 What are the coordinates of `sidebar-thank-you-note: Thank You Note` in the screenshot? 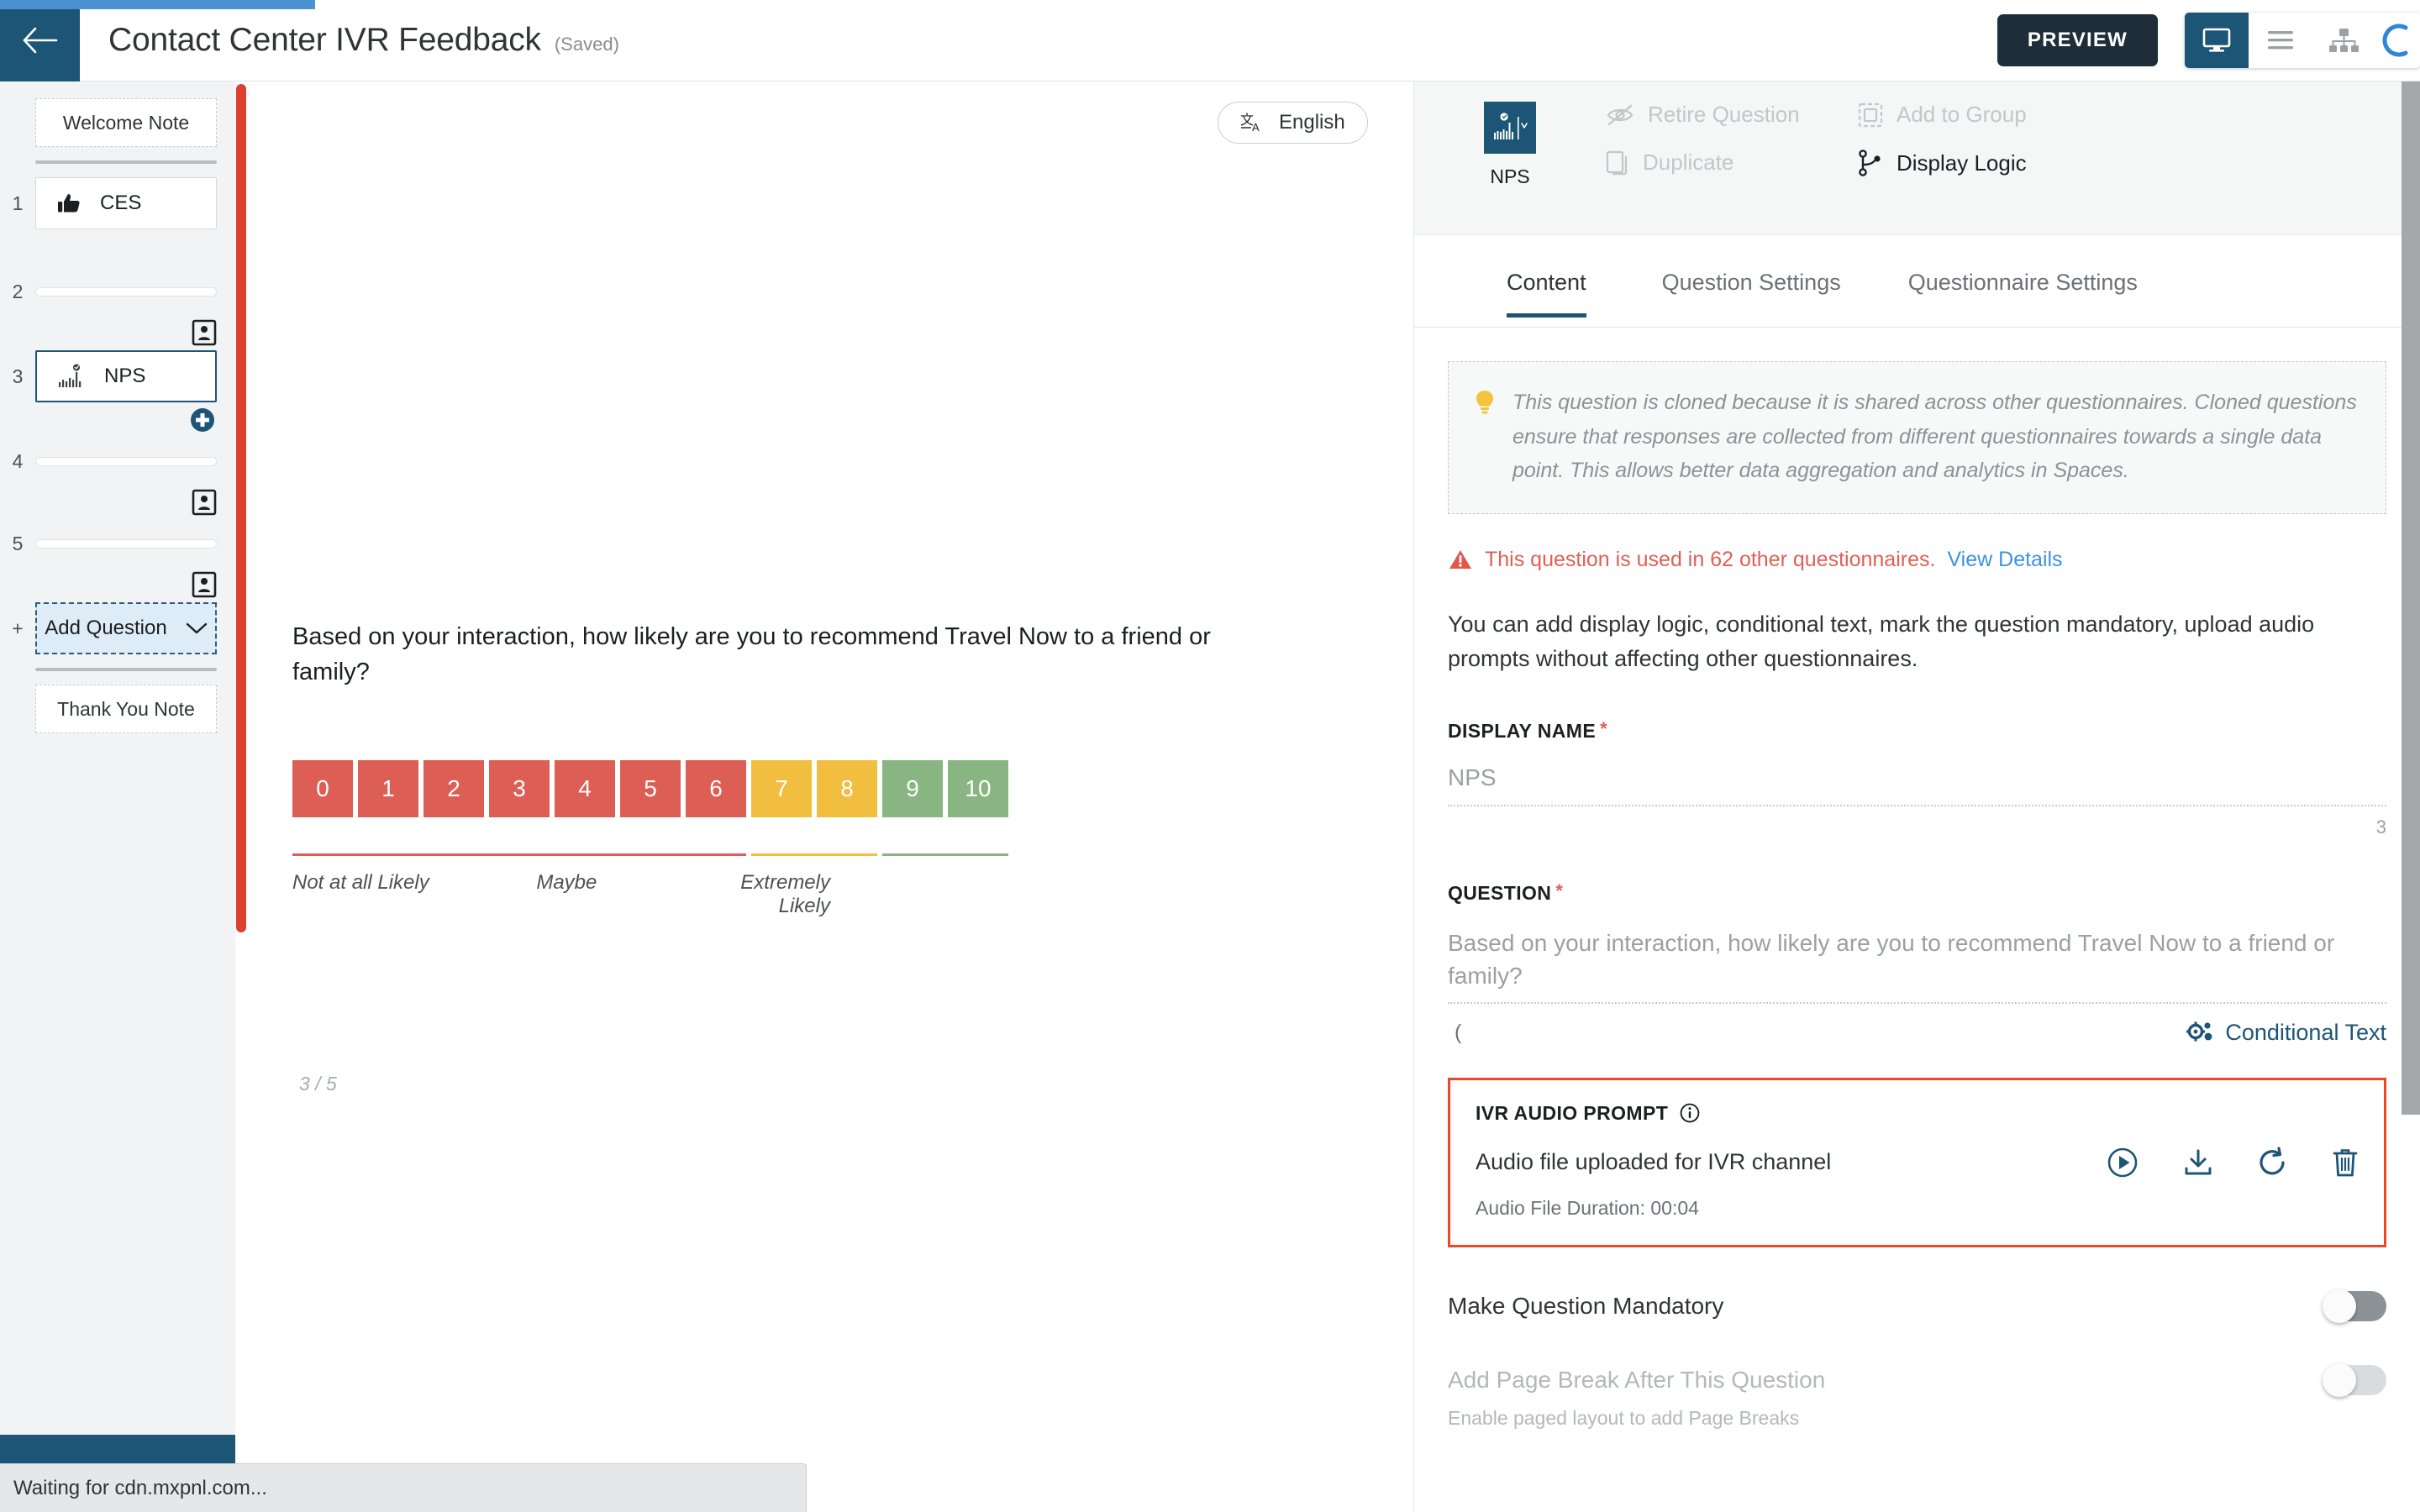 It's located at (126, 709).